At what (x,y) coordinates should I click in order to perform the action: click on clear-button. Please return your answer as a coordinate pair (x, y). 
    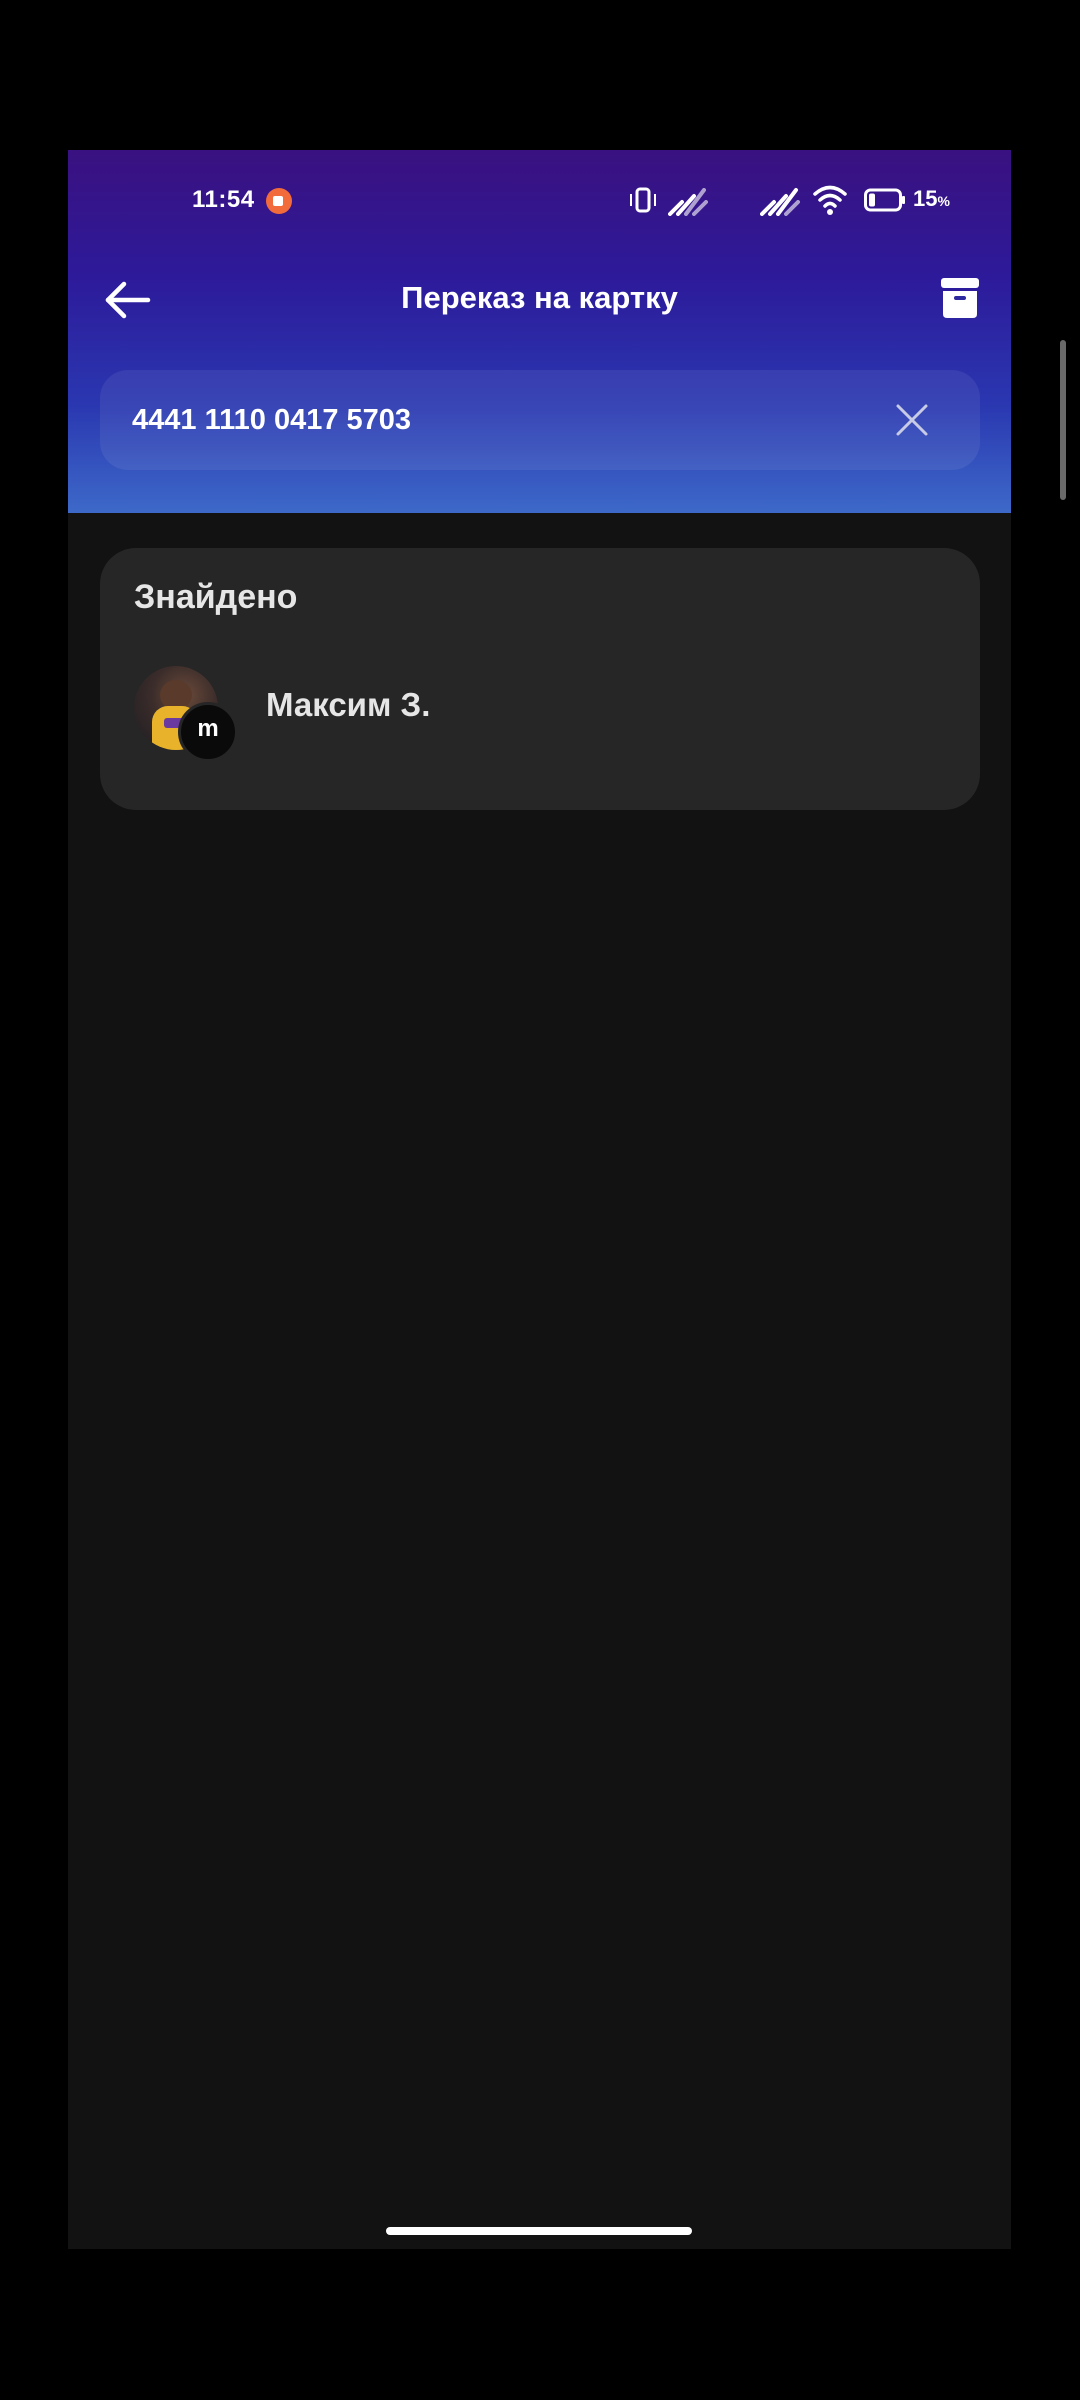
    Looking at the image, I should click on (912, 420).